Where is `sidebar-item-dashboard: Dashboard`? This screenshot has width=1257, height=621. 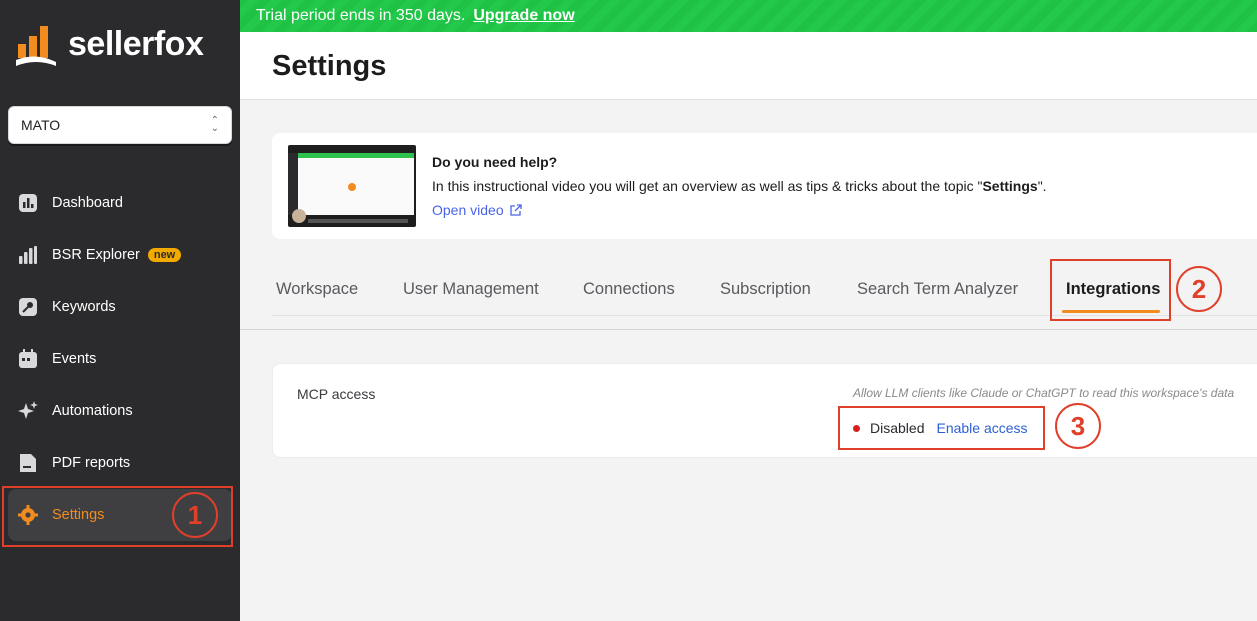
sidebar-item-dashboard: Dashboard is located at coordinates (120, 203).